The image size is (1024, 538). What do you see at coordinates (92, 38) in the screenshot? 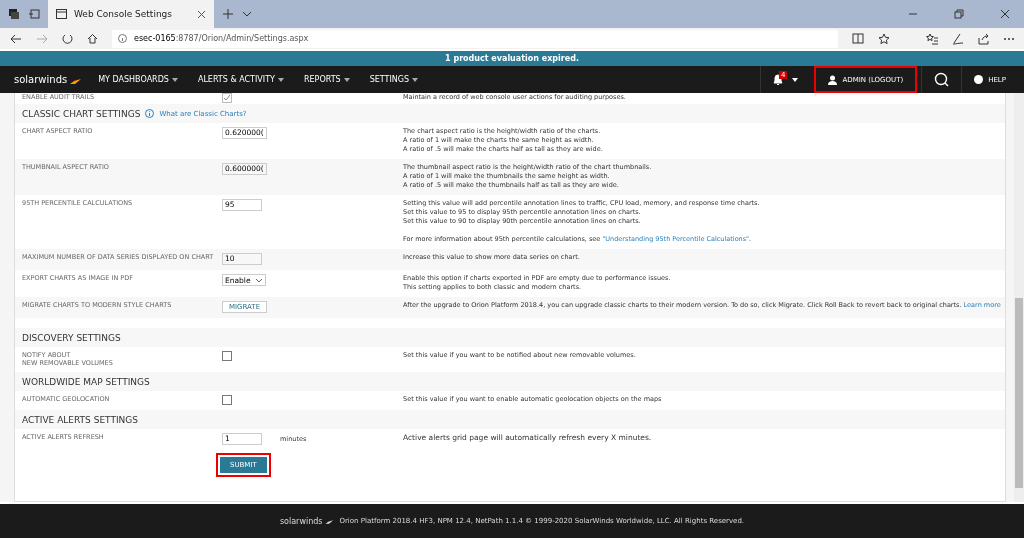
I see `home-icon` at bounding box center [92, 38].